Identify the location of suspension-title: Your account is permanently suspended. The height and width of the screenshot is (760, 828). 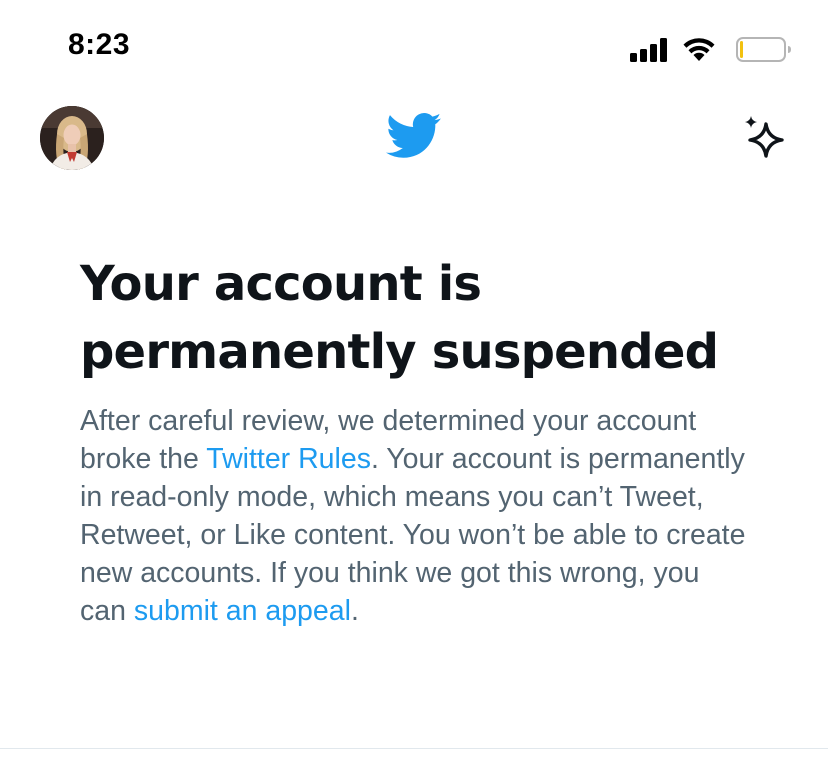
(420, 318).